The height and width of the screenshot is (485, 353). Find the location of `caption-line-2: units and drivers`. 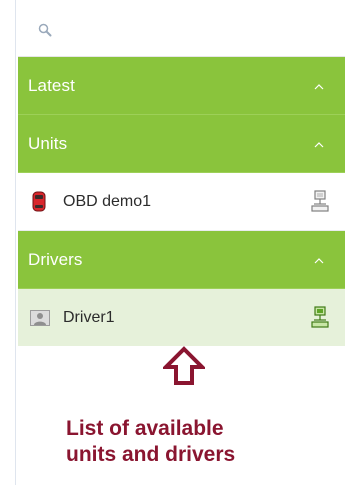

caption-line-2: units and drivers is located at coordinates (151, 454).